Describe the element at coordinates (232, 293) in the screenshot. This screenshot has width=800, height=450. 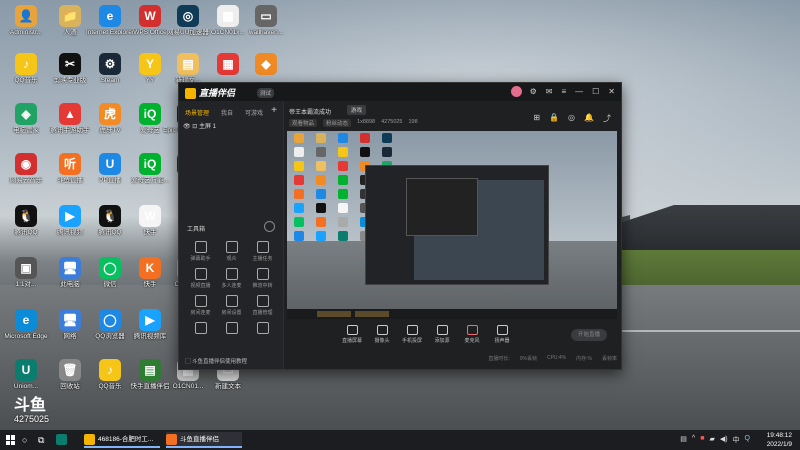
I see `tools-grid: 弹幕助手 观众 主播任务视频直播 多人连麦 推流中转房间连麦 房间设置 直播管理` at that location.